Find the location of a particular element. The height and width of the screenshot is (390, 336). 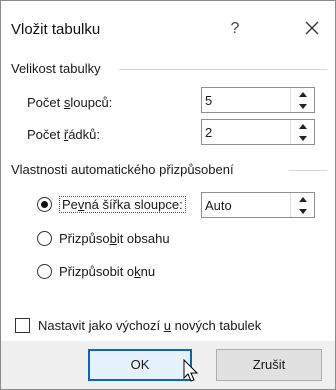

close-button is located at coordinates (312, 29).